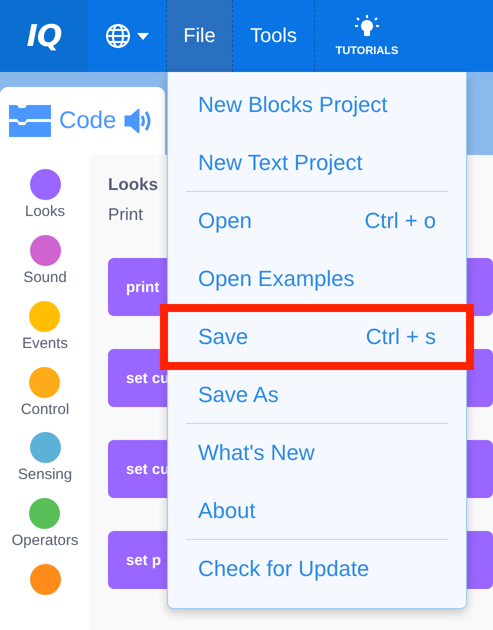  What do you see at coordinates (317, 279) in the screenshot?
I see `menu-item: Open Examples` at bounding box center [317, 279].